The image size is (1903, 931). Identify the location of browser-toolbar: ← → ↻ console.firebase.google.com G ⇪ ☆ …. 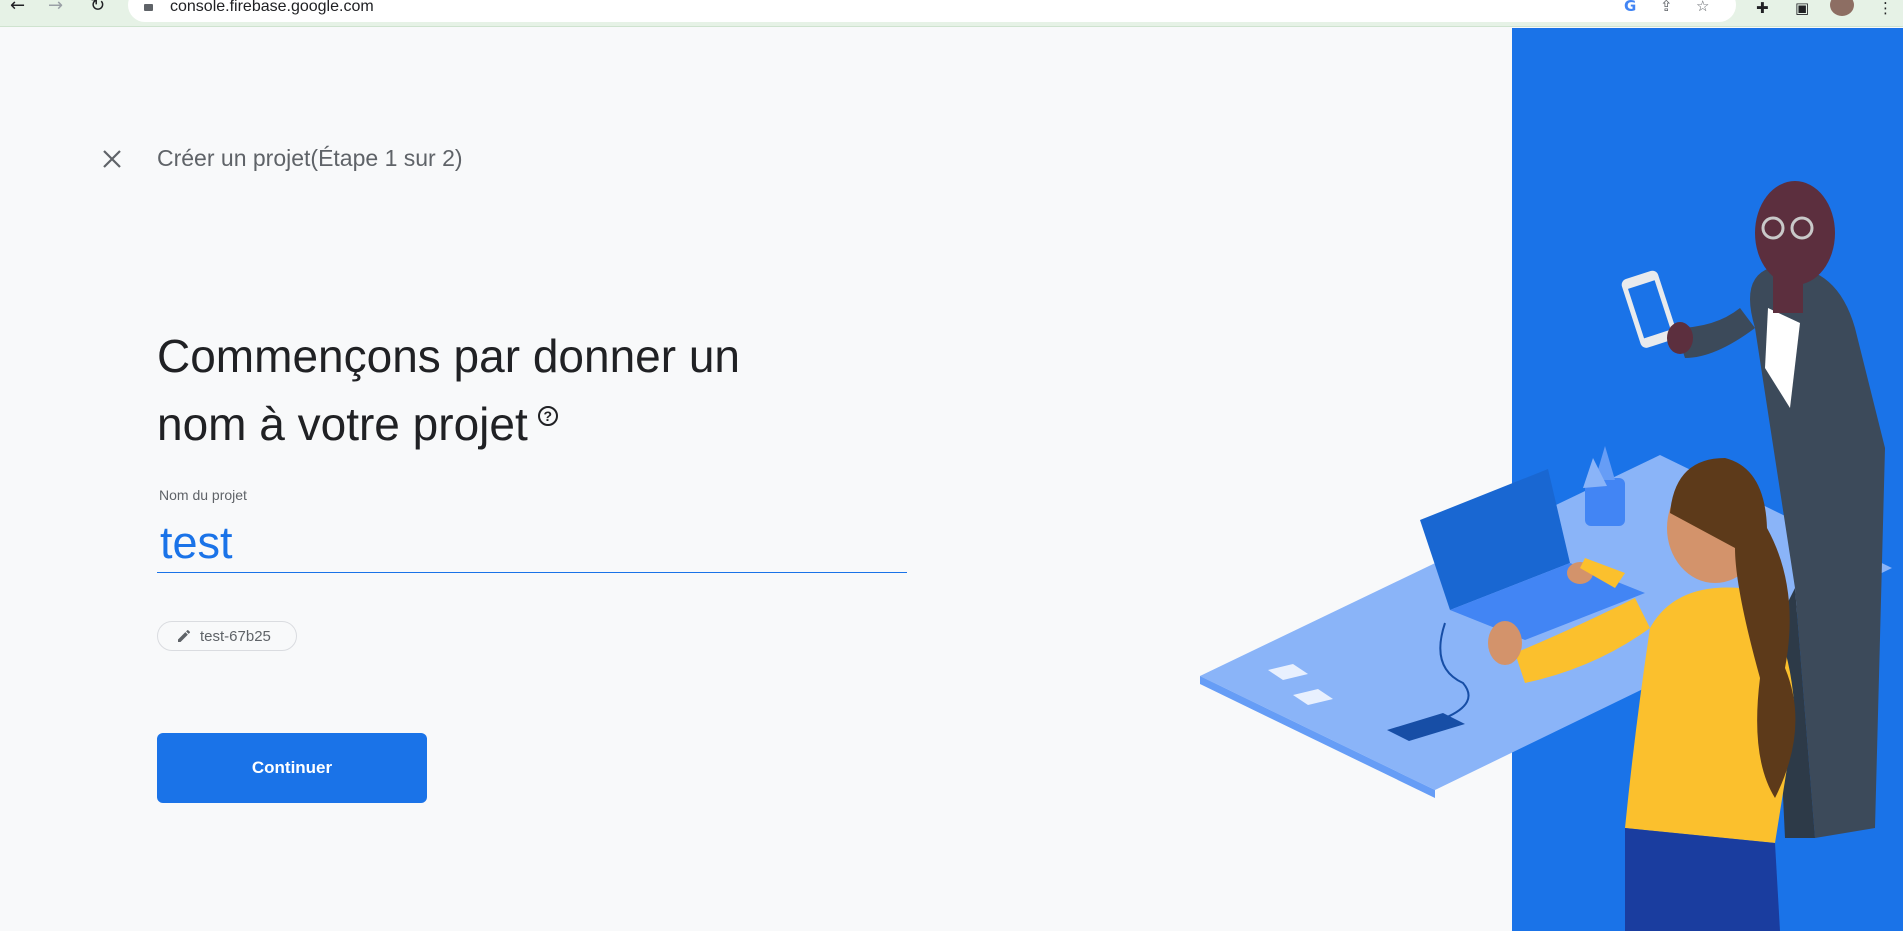
(951, 13).